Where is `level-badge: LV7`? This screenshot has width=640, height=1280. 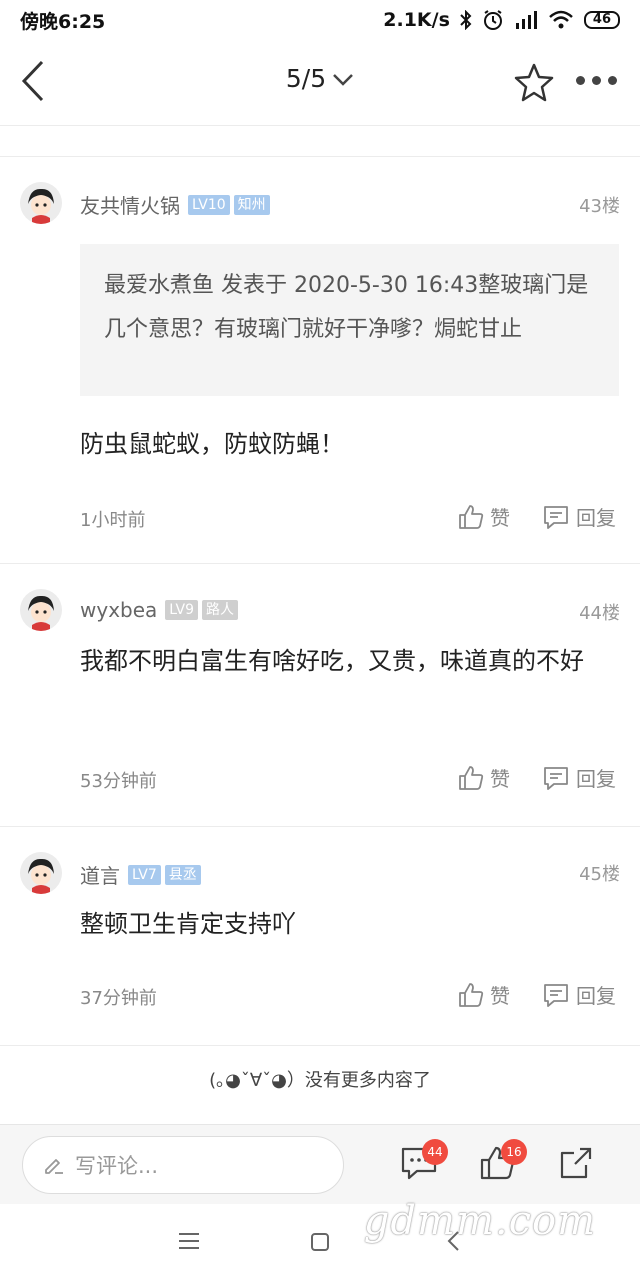
level-badge: LV7 is located at coordinates (144, 874).